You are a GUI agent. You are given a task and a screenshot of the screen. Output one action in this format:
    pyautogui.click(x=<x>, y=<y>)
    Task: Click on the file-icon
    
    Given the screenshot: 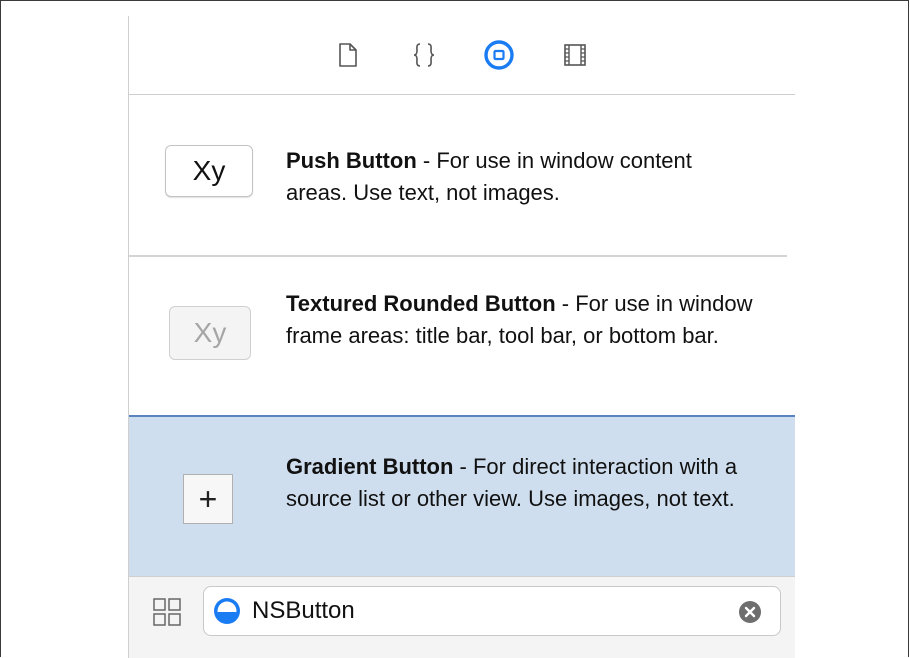 What is the action you would take?
    pyautogui.click(x=348, y=55)
    